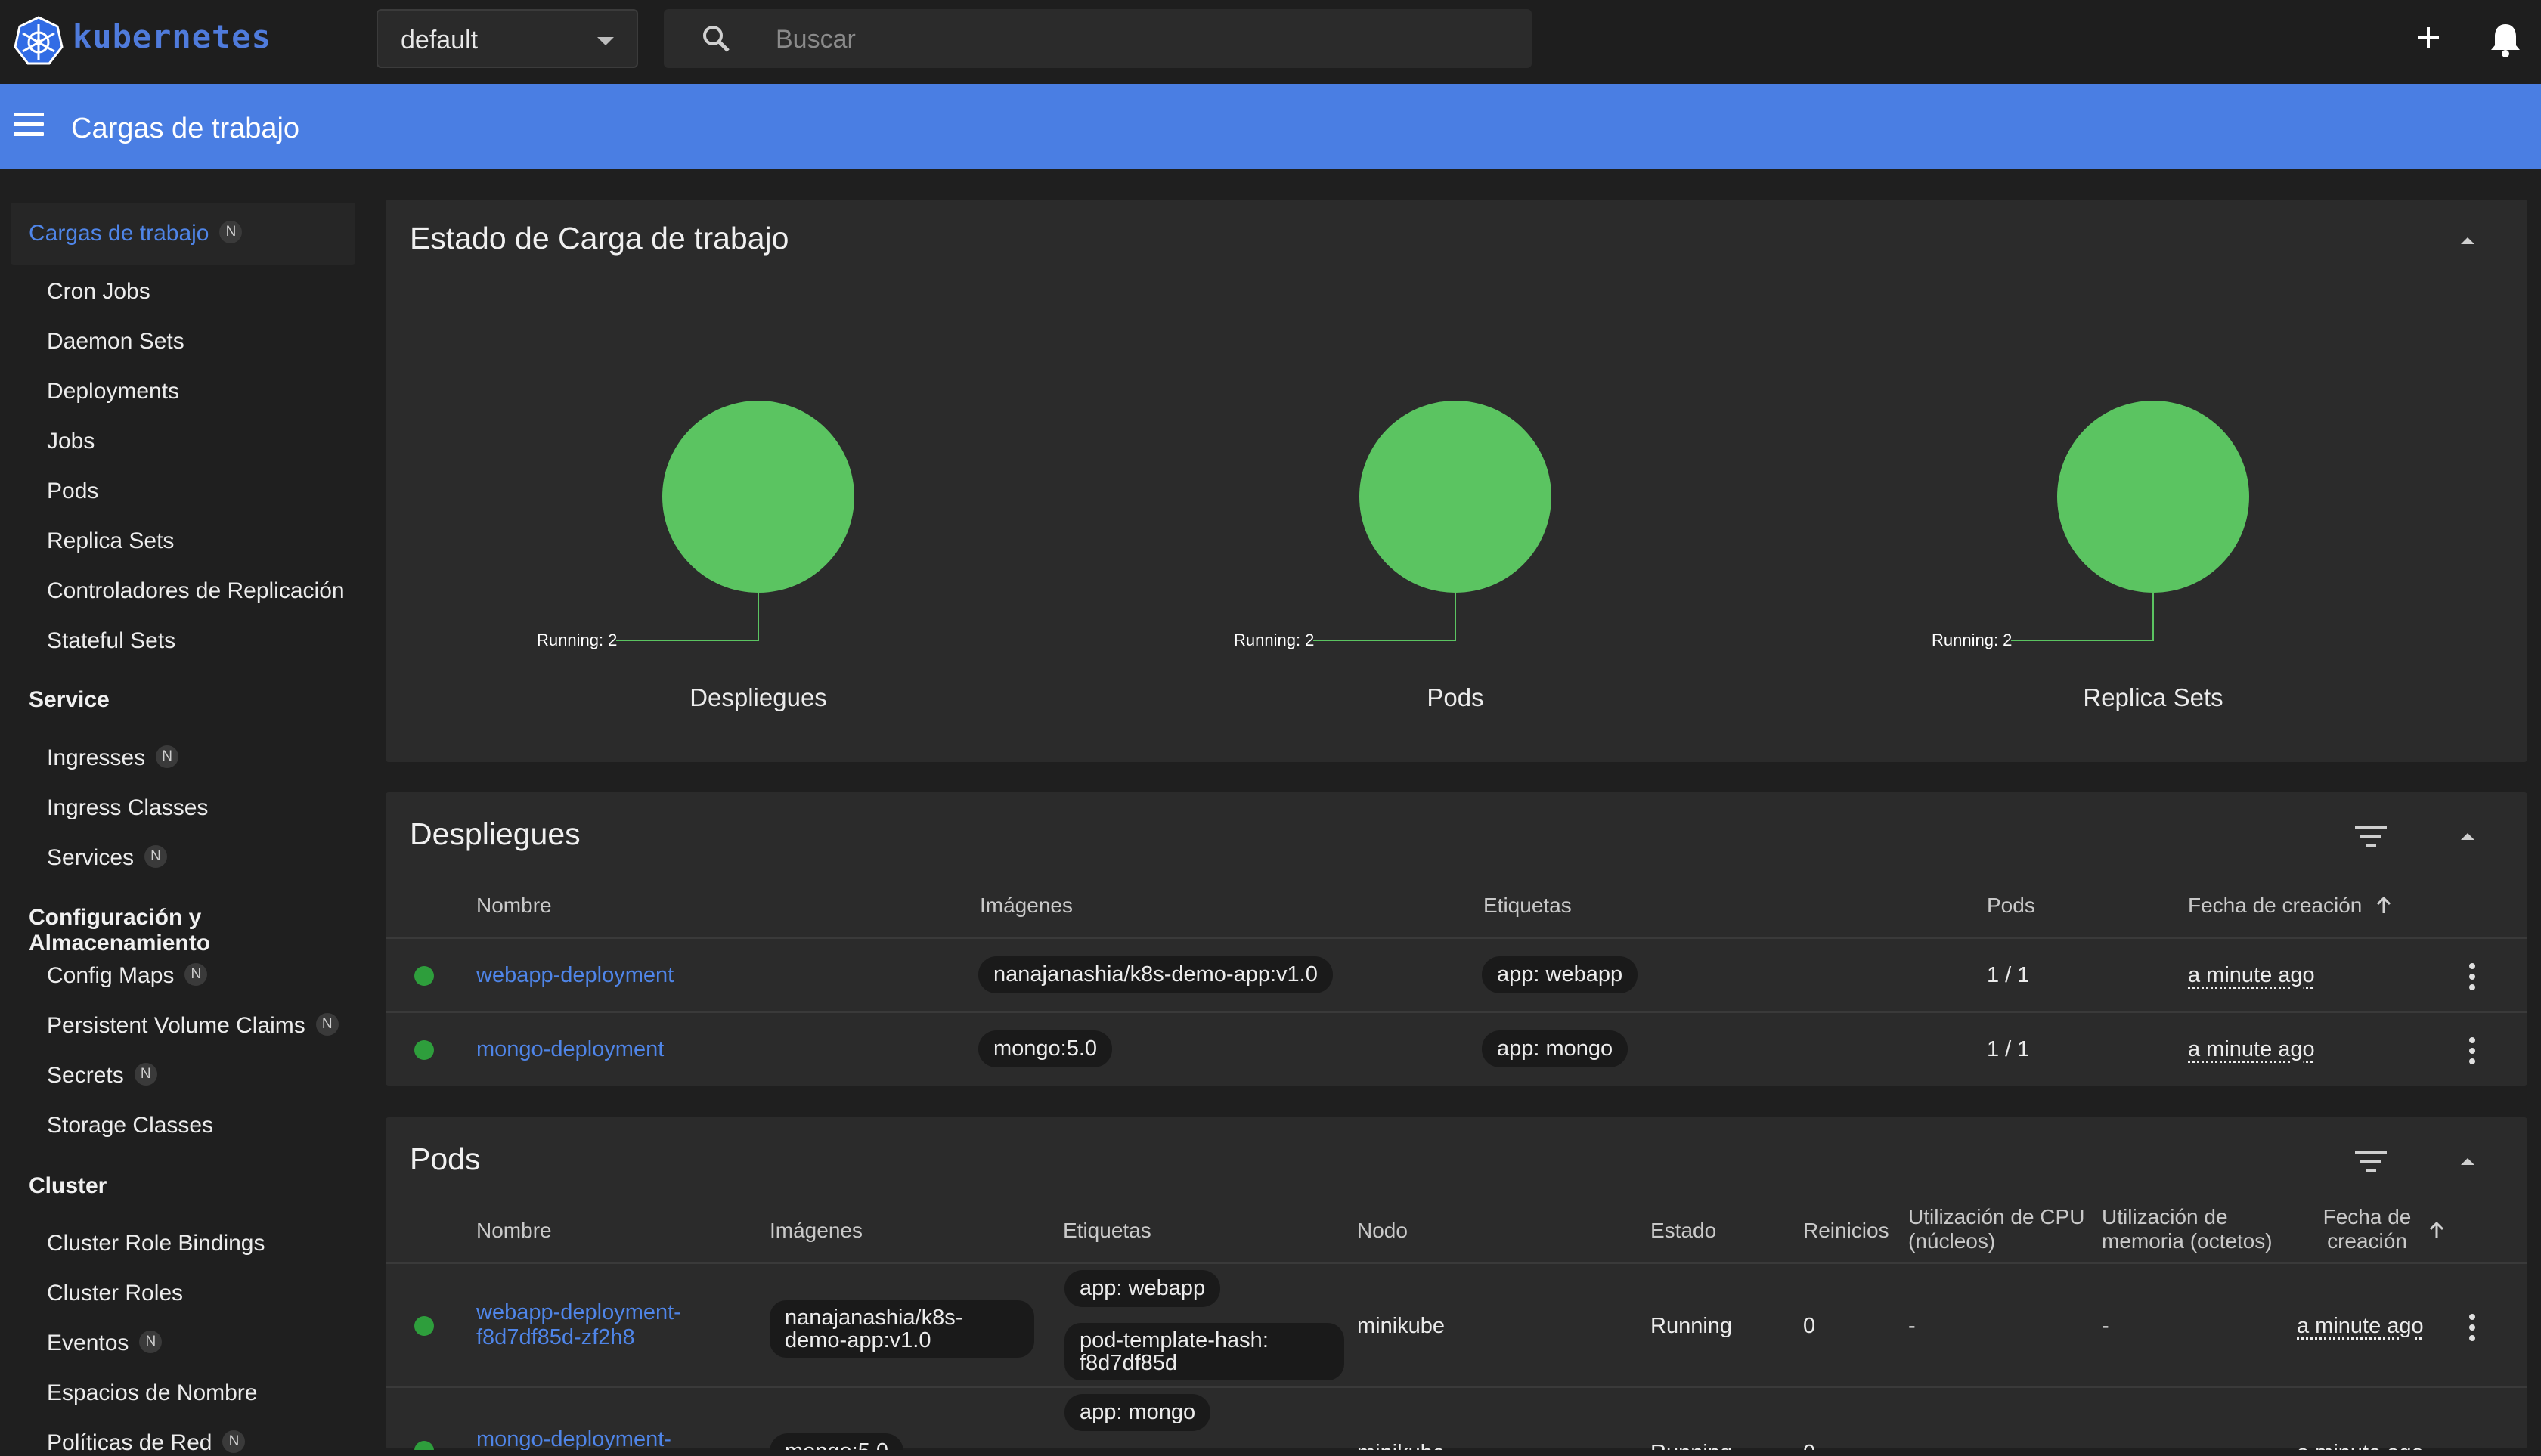 This screenshot has width=2541, height=1456. Describe the element at coordinates (597, 1325) in the screenshot. I see `pod-name-link: webapp-deployment-f8d7df85d-zf2h8` at that location.